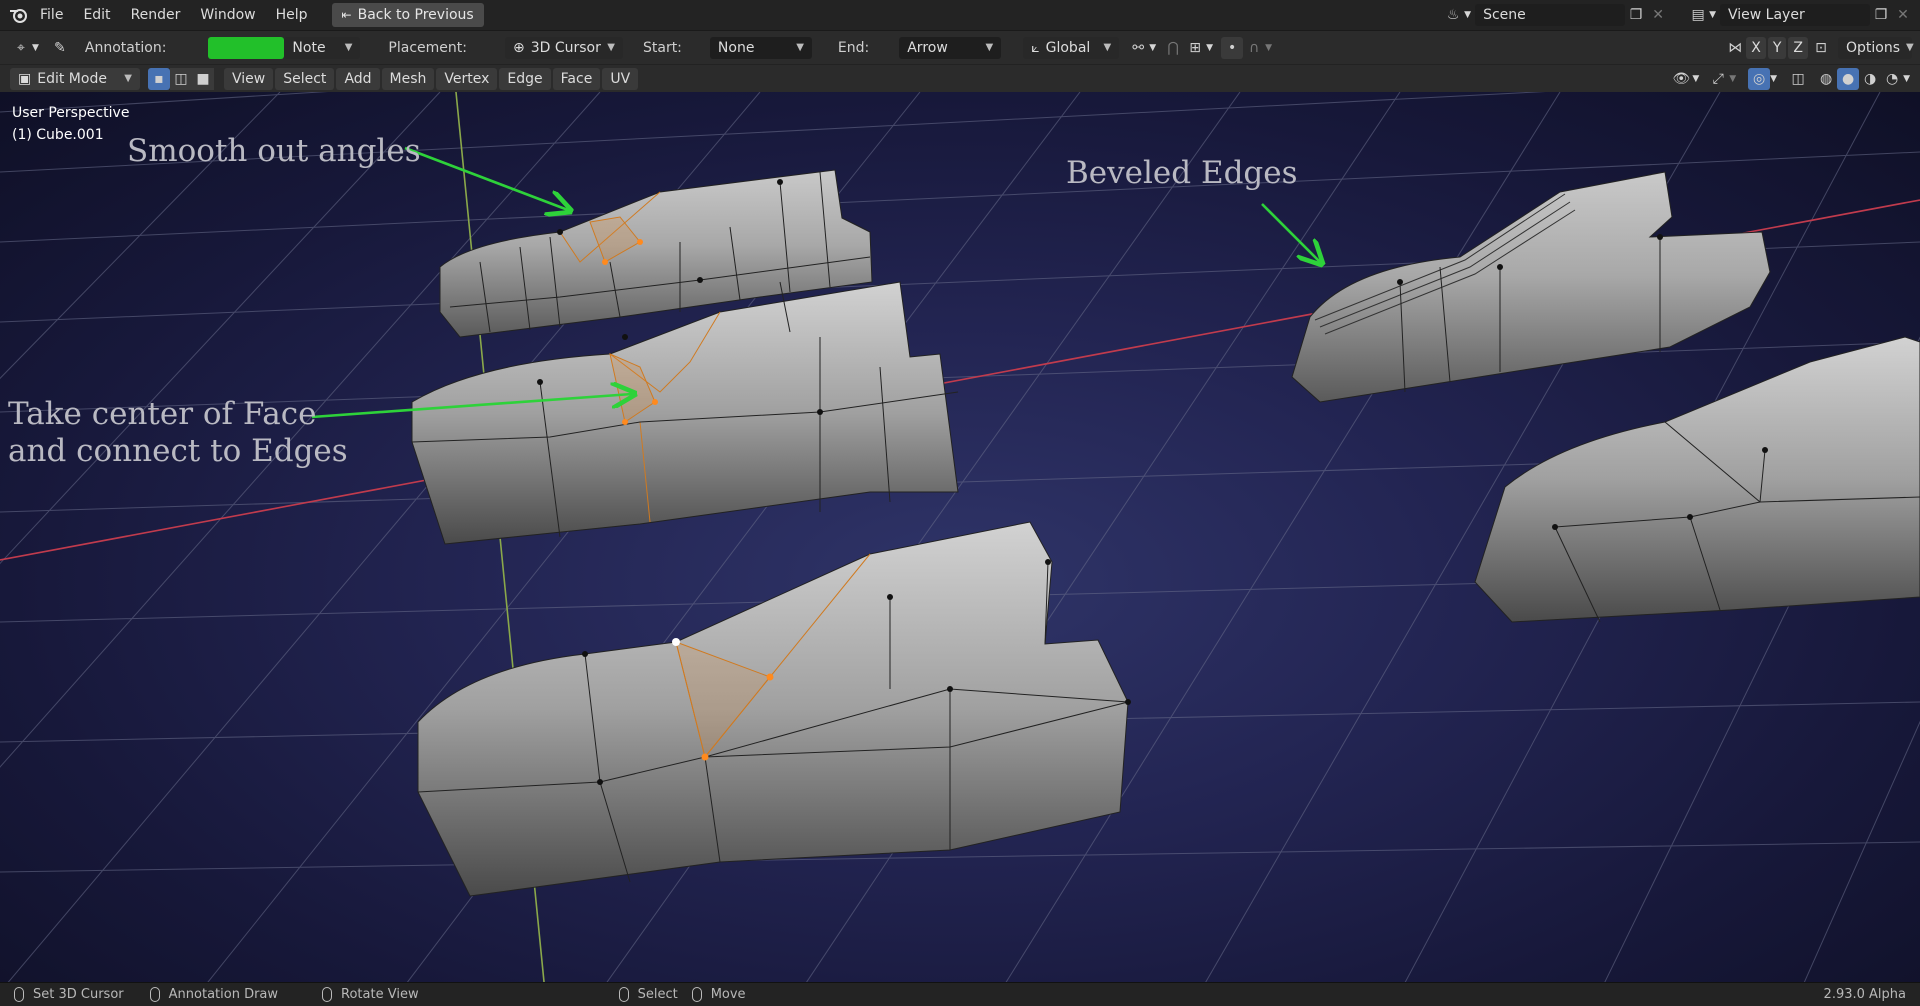  Describe the element at coordinates (358, 78) in the screenshot. I see `menu-add: Add` at that location.